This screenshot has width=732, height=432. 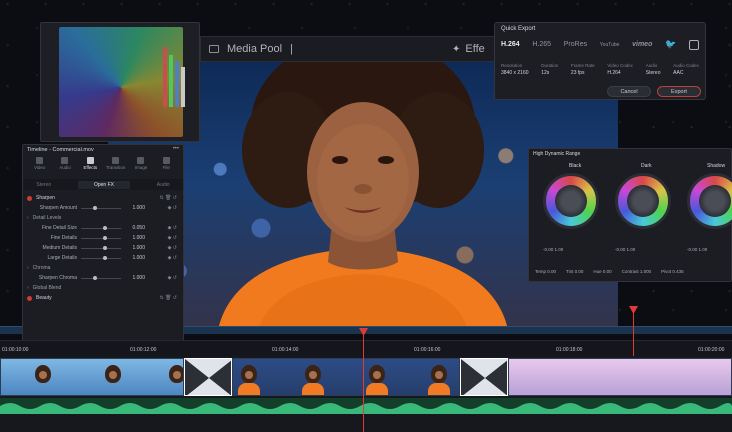 I want to click on subtab-audio: Audio, so click(x=163, y=185).